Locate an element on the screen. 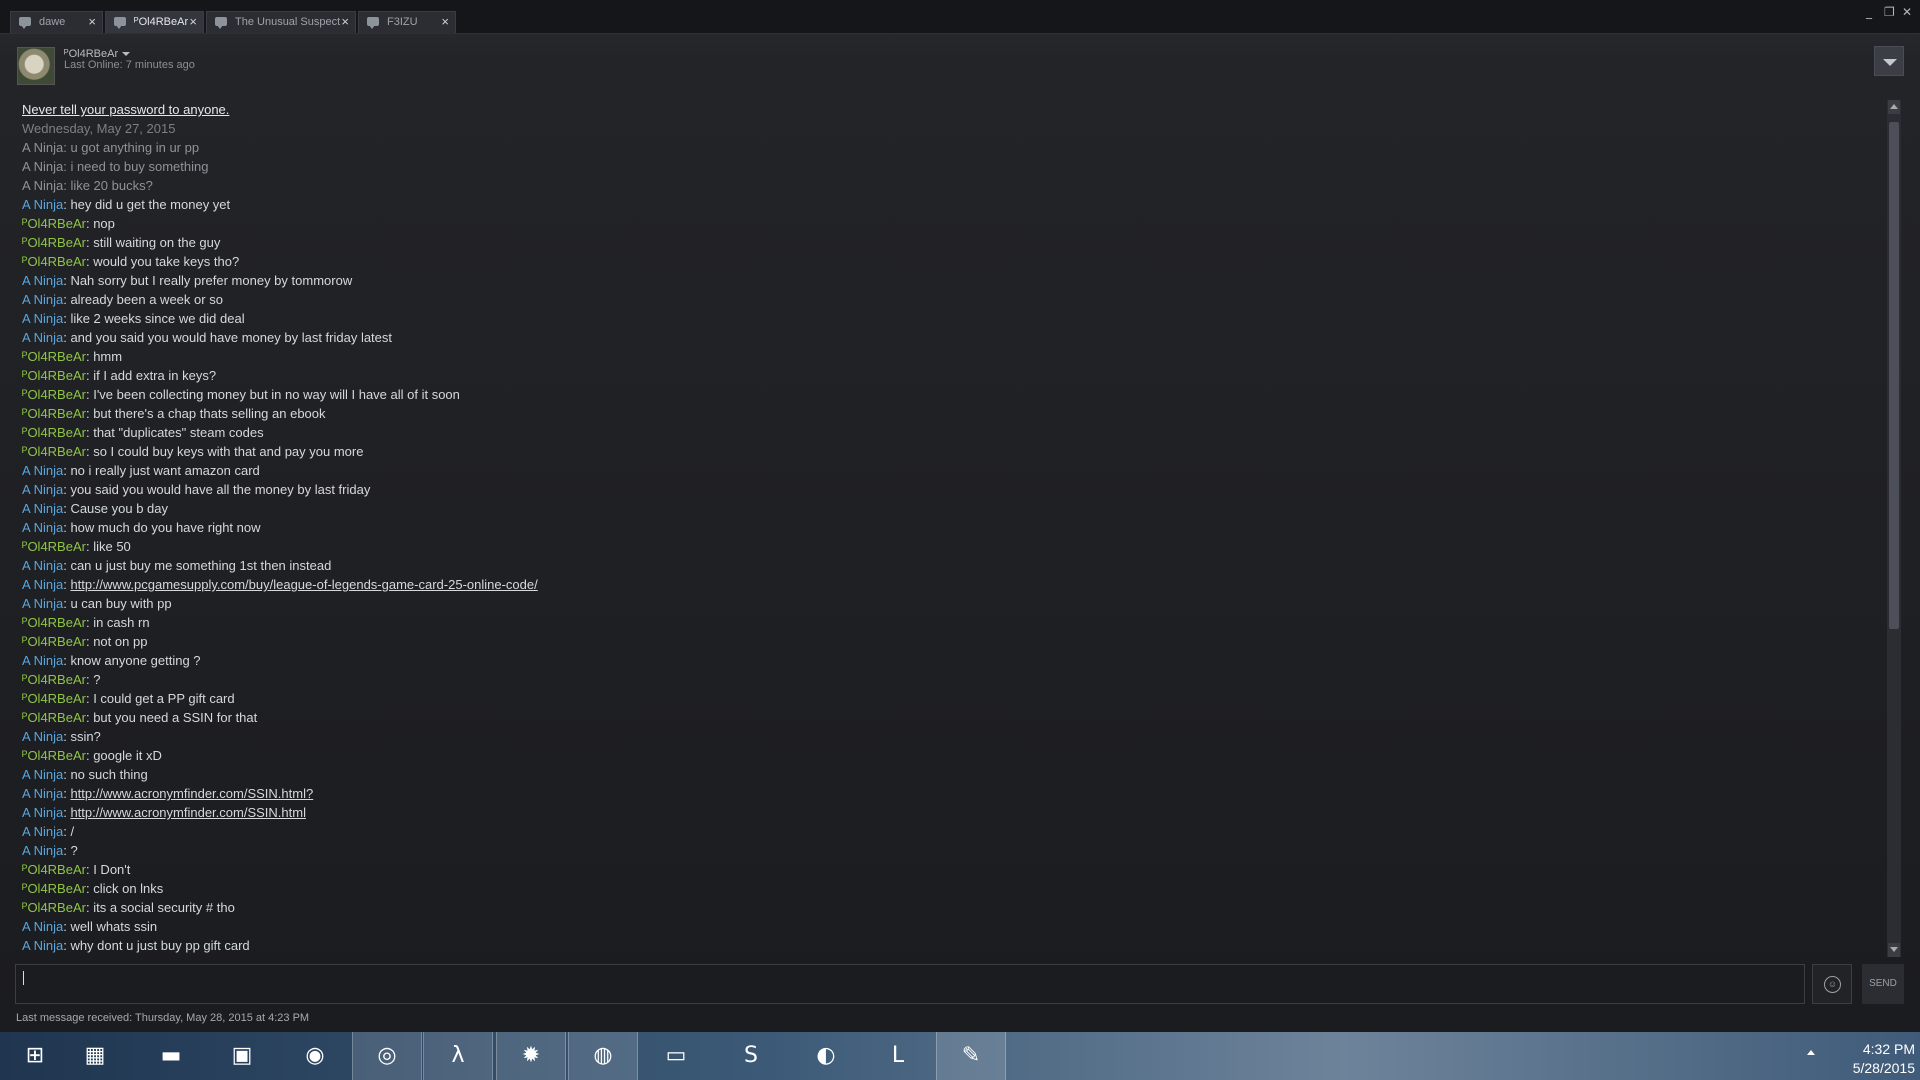 Image resolution: width=1920 pixels, height=1080 pixels. security-warning: Never tell your password to anyone. is located at coordinates (126, 109).